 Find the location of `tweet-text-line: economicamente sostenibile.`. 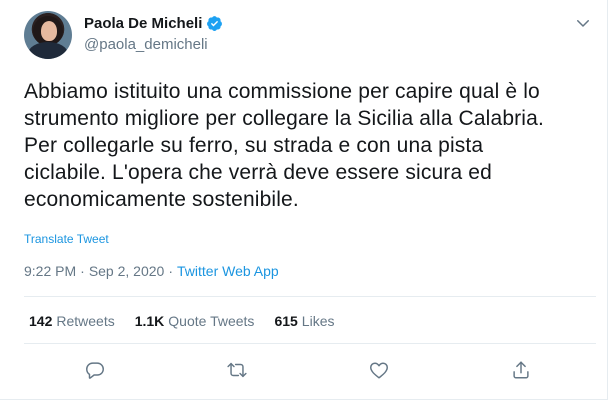

tweet-text-line: economicamente sostenibile. is located at coordinates (161, 199).